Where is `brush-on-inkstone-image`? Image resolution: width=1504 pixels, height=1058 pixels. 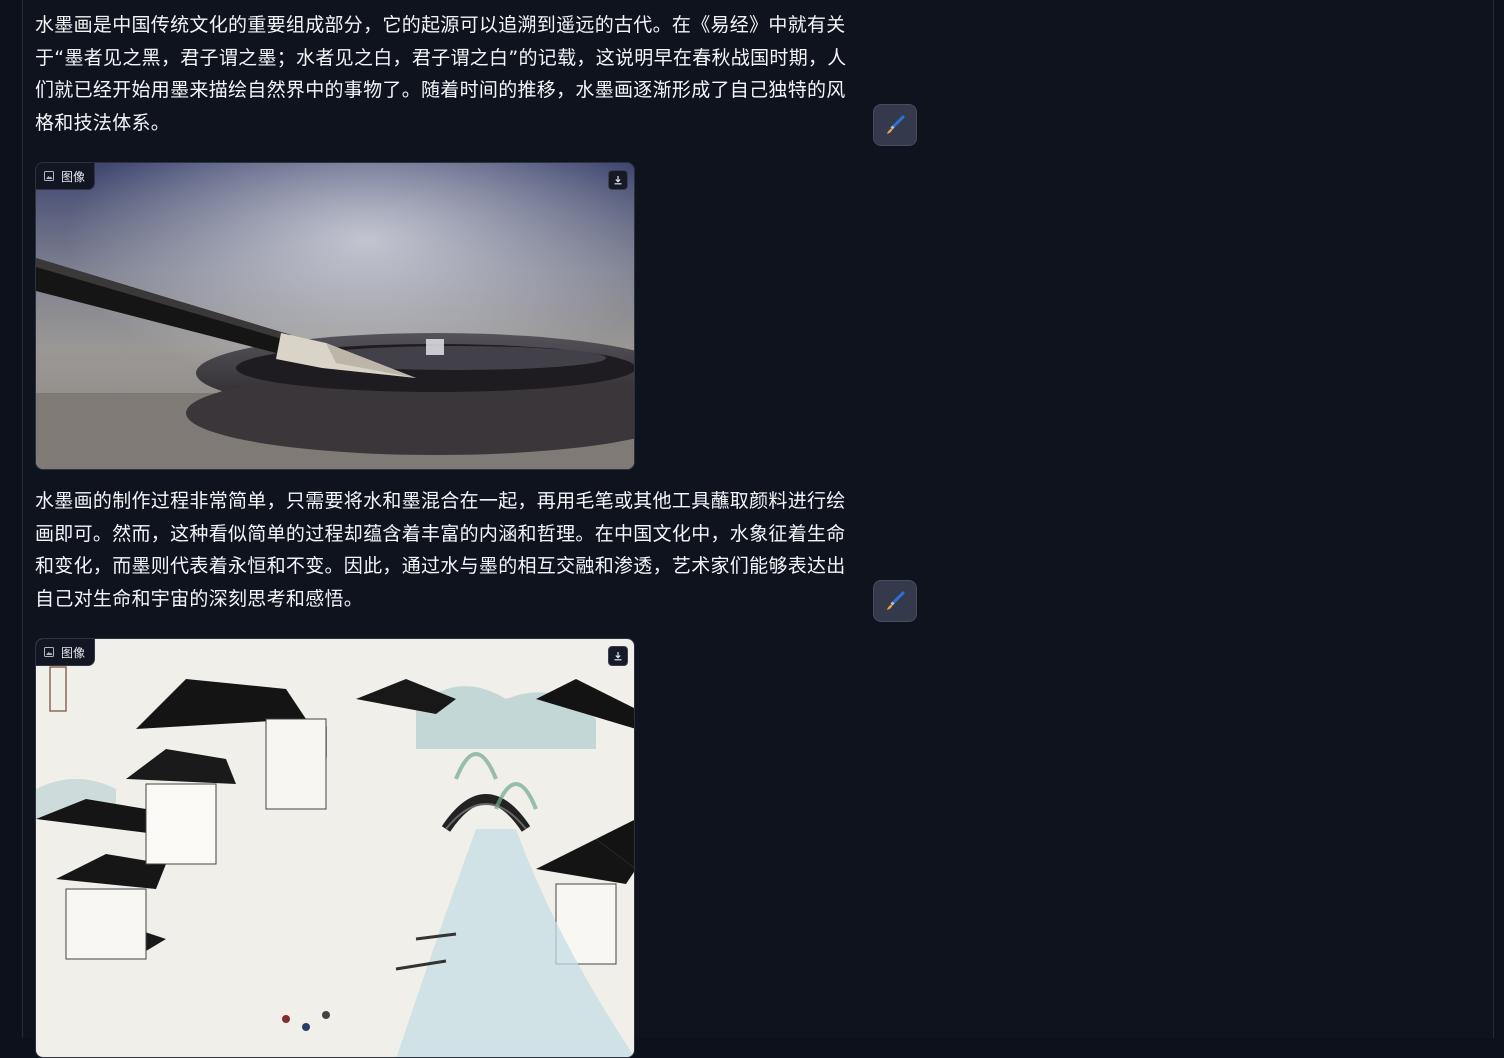
brush-on-inkstone-image is located at coordinates (335, 316).